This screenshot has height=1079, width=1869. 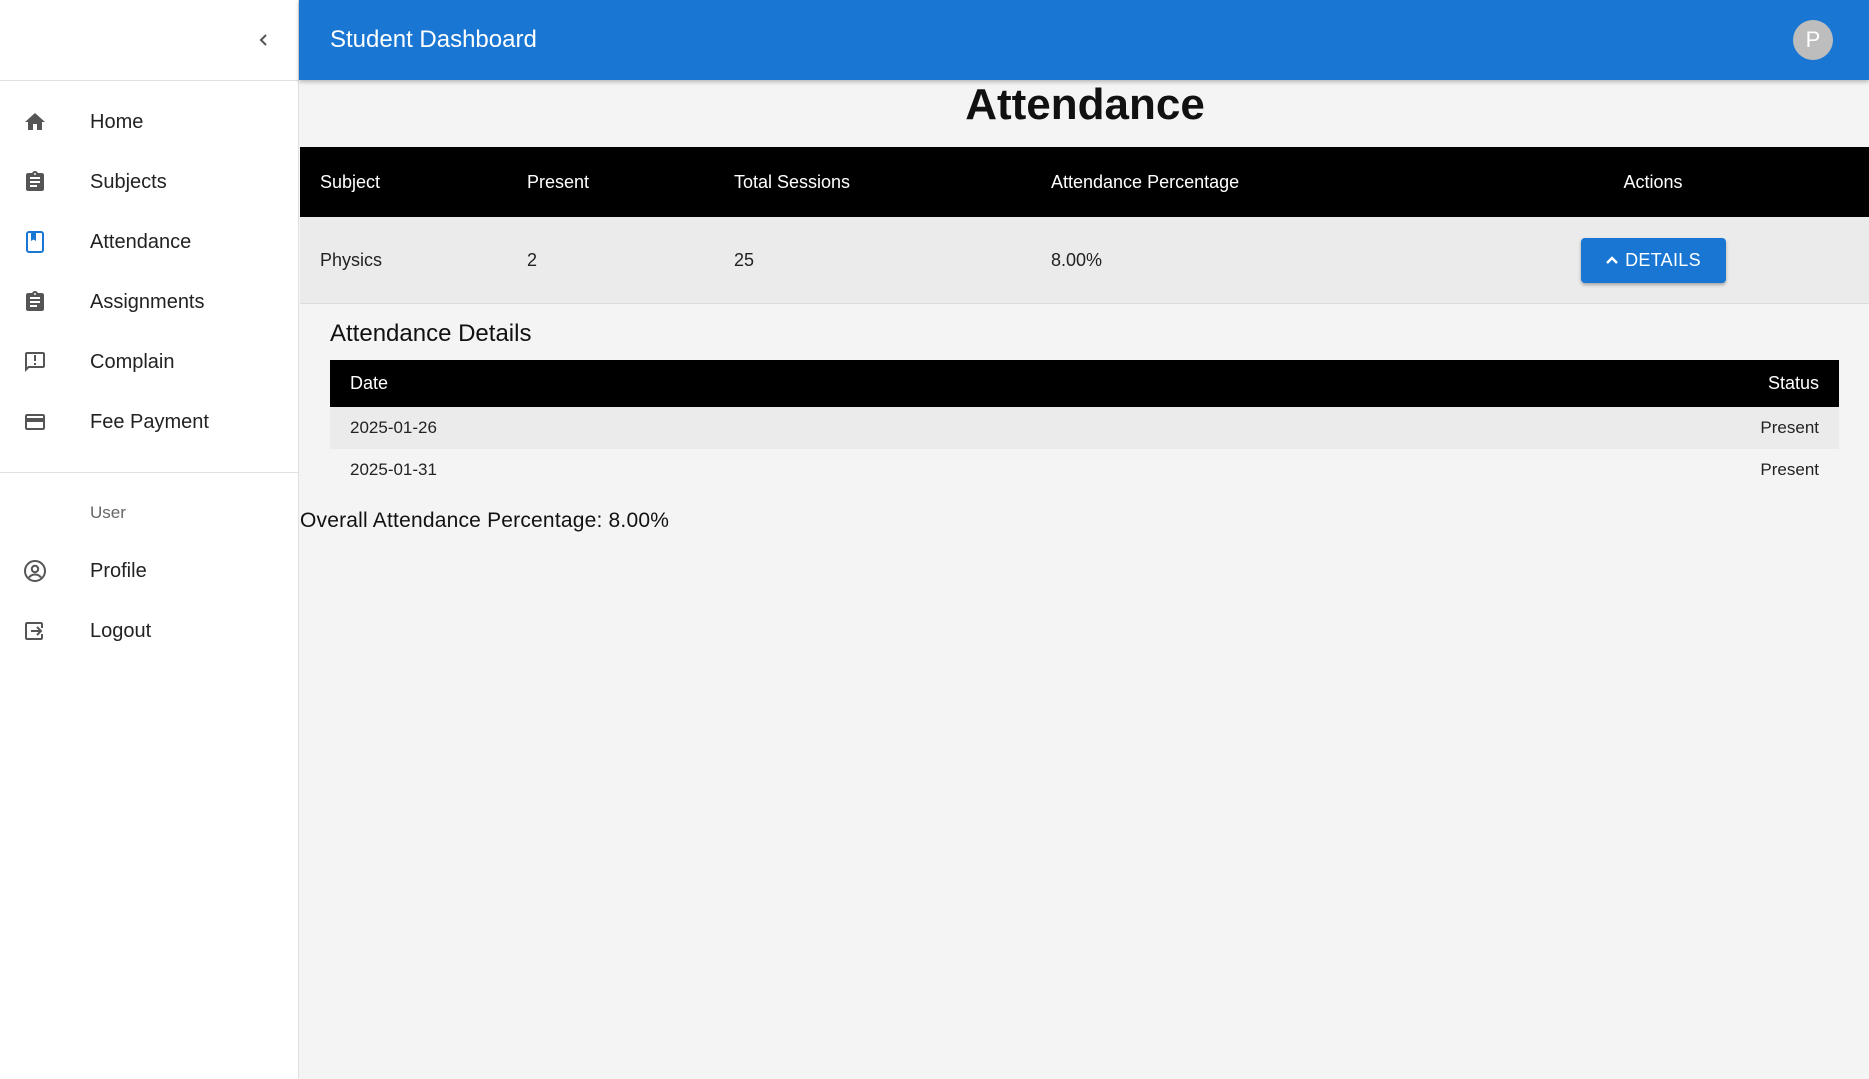 I want to click on column-header-date: Date, so click(x=764, y=383).